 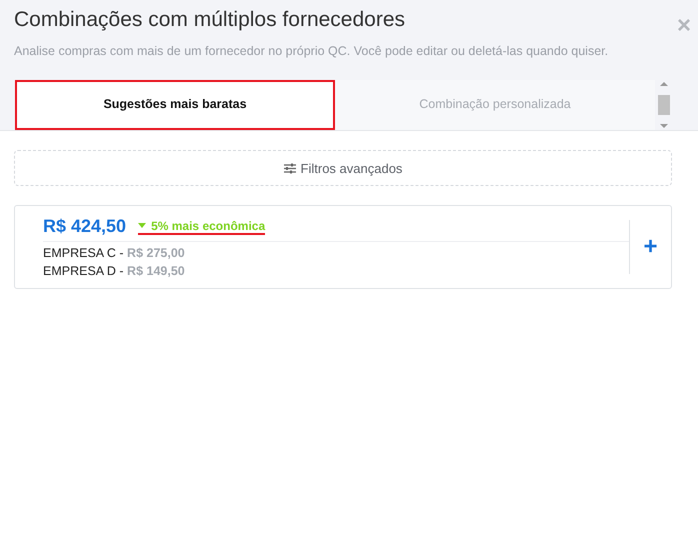 What do you see at coordinates (343, 168) in the screenshot?
I see `advanced-filters-button: Filtros avançados` at bounding box center [343, 168].